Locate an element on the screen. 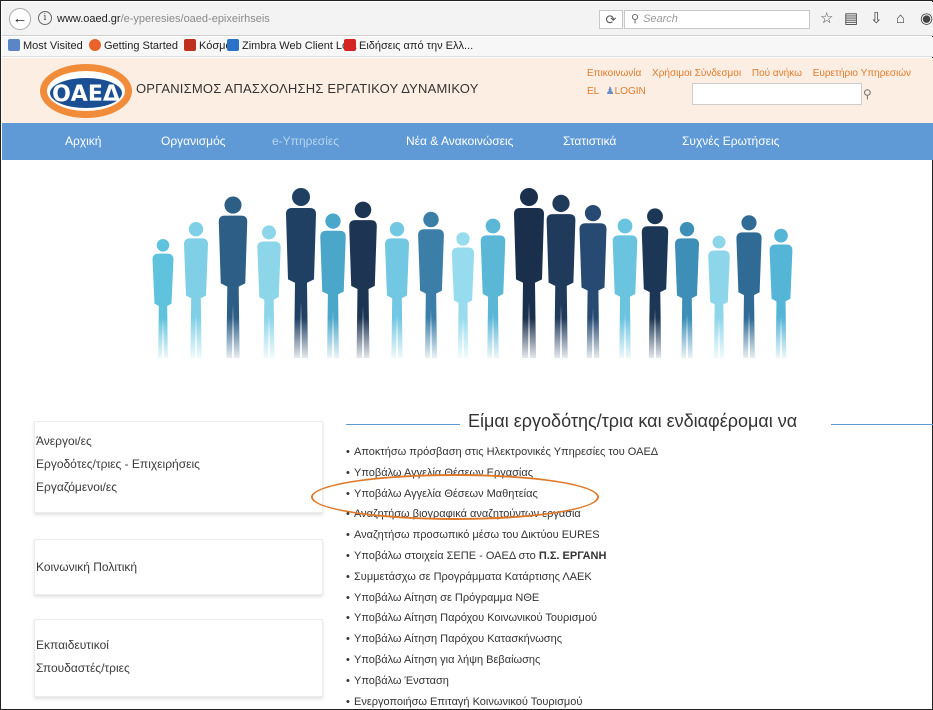  list-item: • Υποβάλω Αίτηση Παρόχου Κατασκήνωσης is located at coordinates (502, 641).